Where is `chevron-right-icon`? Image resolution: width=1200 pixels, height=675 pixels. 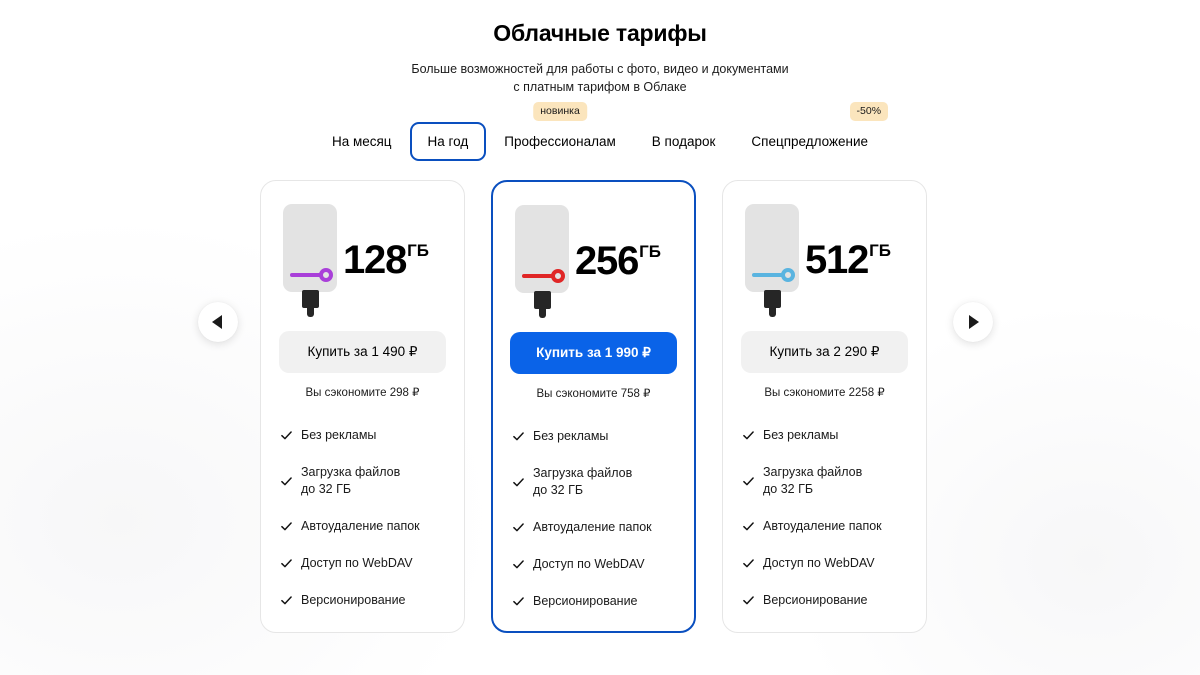
chevron-right-icon is located at coordinates (974, 322).